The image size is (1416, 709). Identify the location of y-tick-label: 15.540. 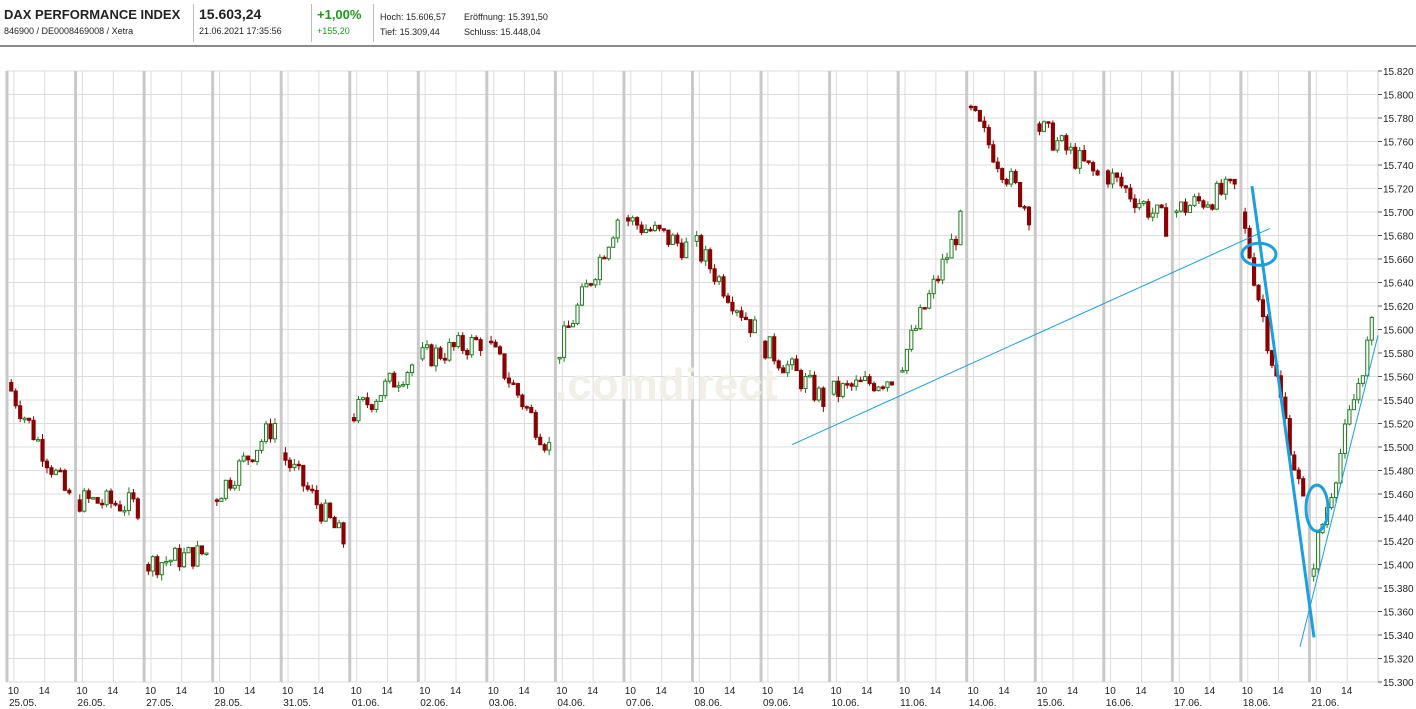
(1398, 401).